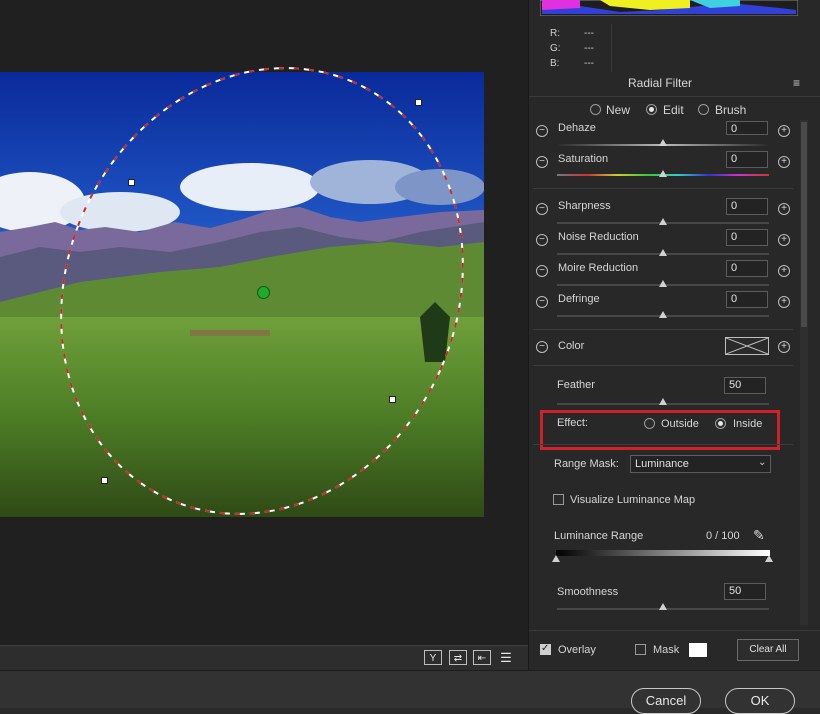 Image resolution: width=820 pixels, height=714 pixels. Describe the element at coordinates (572, 423) in the screenshot. I see `effect-label: Effect:` at that location.